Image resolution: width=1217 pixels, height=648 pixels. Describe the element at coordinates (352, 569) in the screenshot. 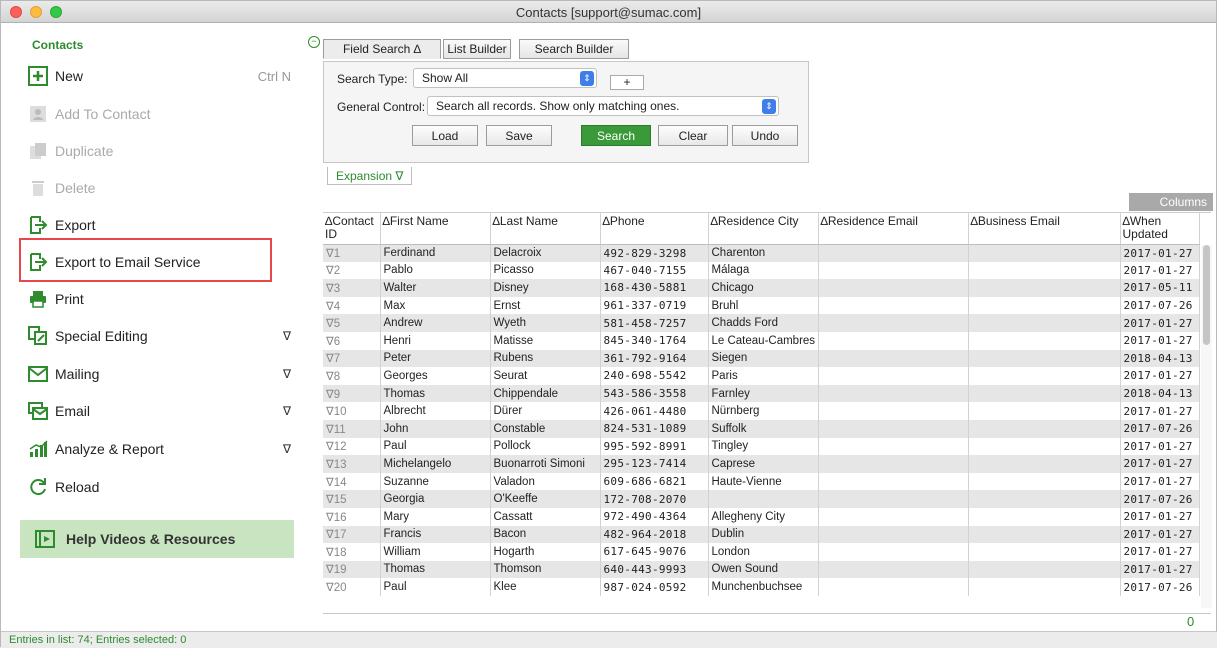

I see `cell-contact-id: ∇19` at that location.